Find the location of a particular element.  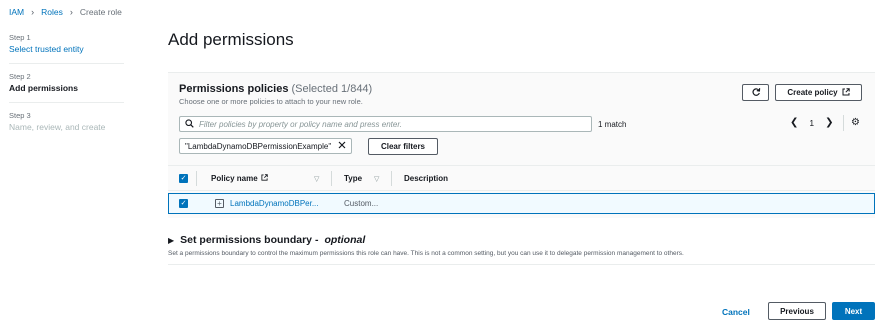

column-header-description: Description is located at coordinates (426, 178).